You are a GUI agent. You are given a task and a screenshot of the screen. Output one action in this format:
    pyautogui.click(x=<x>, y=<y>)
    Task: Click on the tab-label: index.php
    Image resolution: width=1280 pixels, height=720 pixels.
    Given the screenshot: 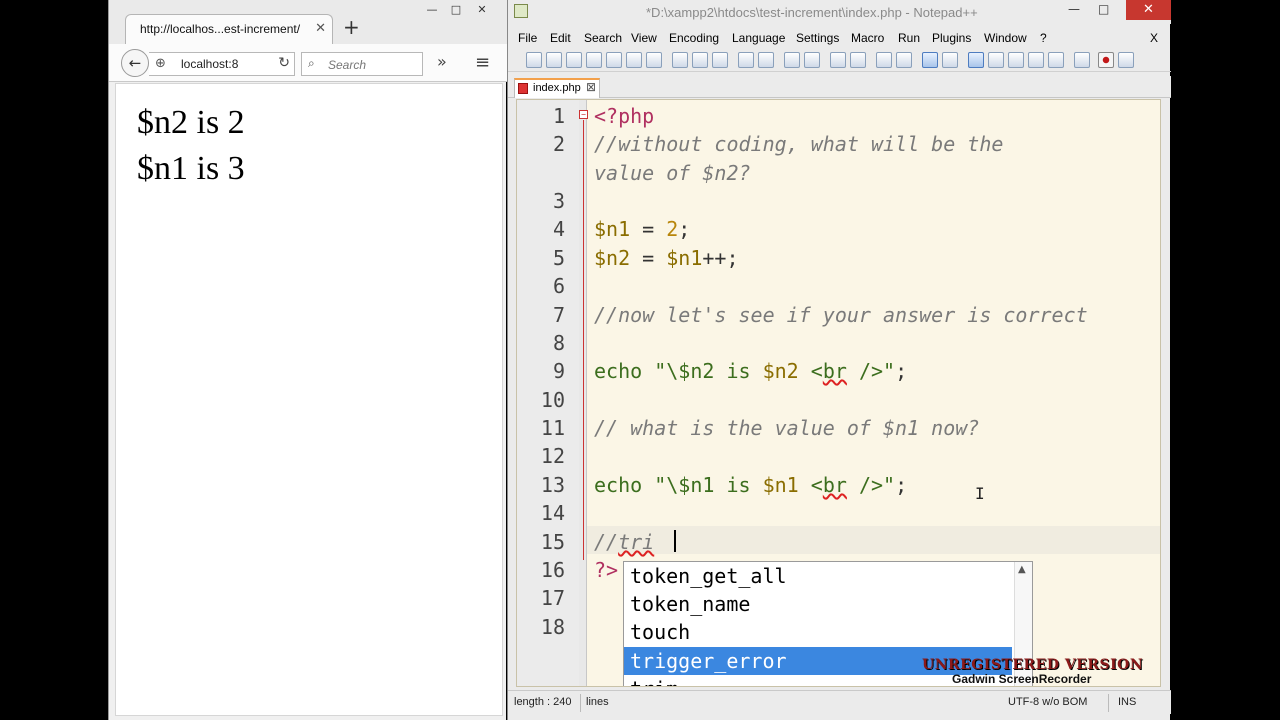 What is the action you would take?
    pyautogui.click(x=557, y=88)
    